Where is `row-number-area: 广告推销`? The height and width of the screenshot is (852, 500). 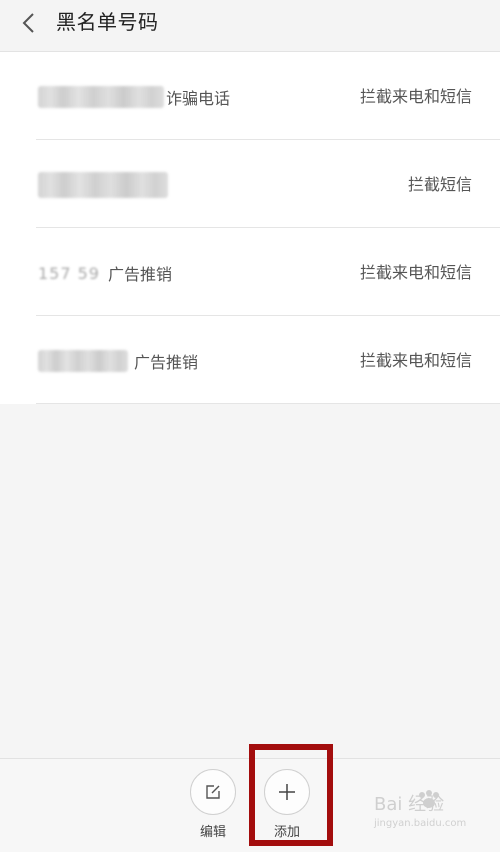 row-number-area: 广告推销 is located at coordinates (118, 361).